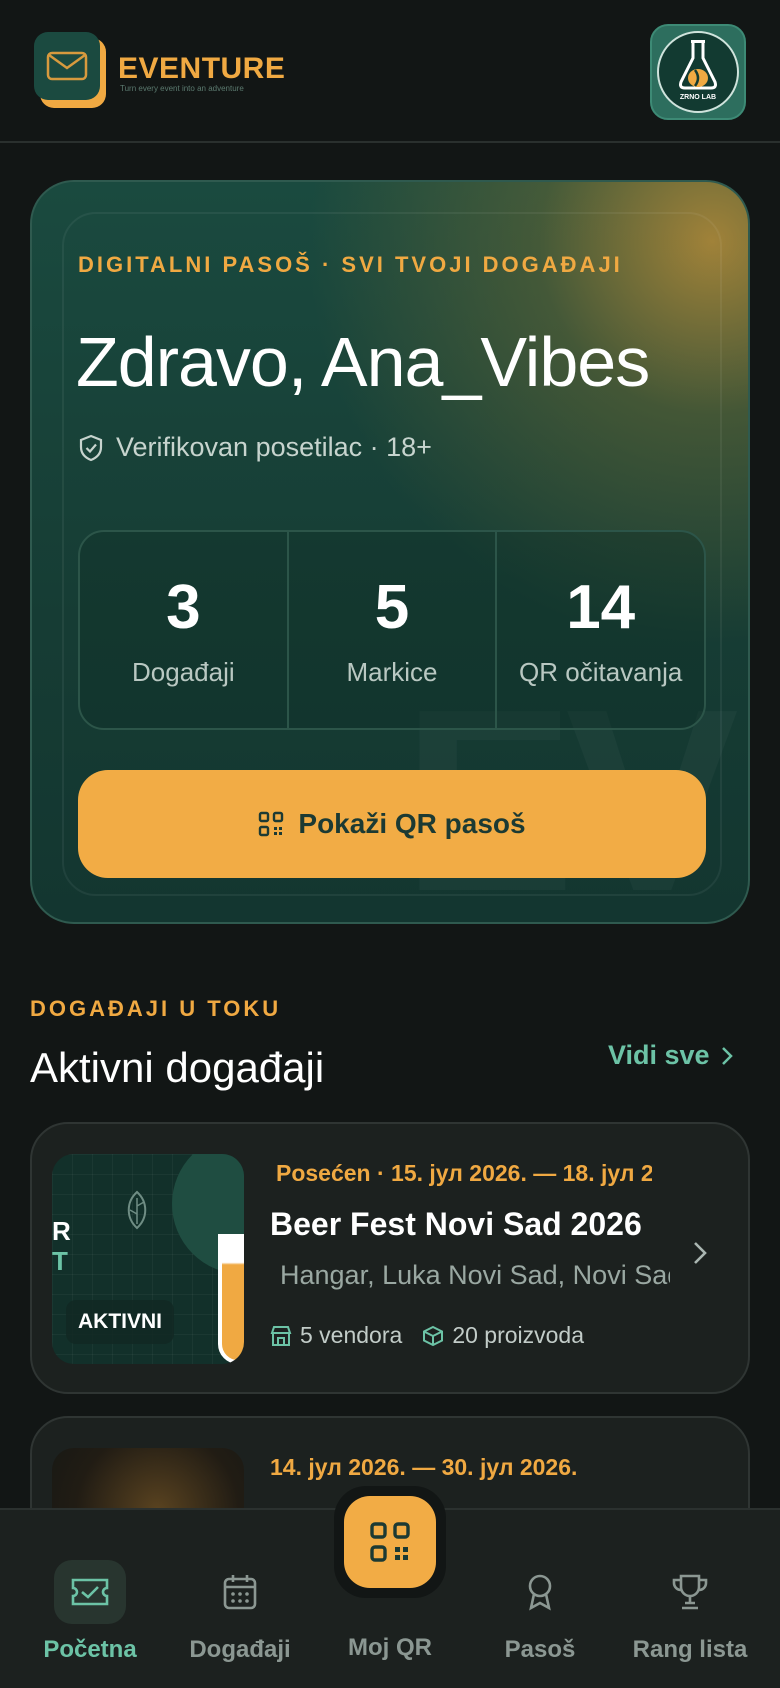  I want to click on vendors-label: 5 vendora, so click(351, 1335).